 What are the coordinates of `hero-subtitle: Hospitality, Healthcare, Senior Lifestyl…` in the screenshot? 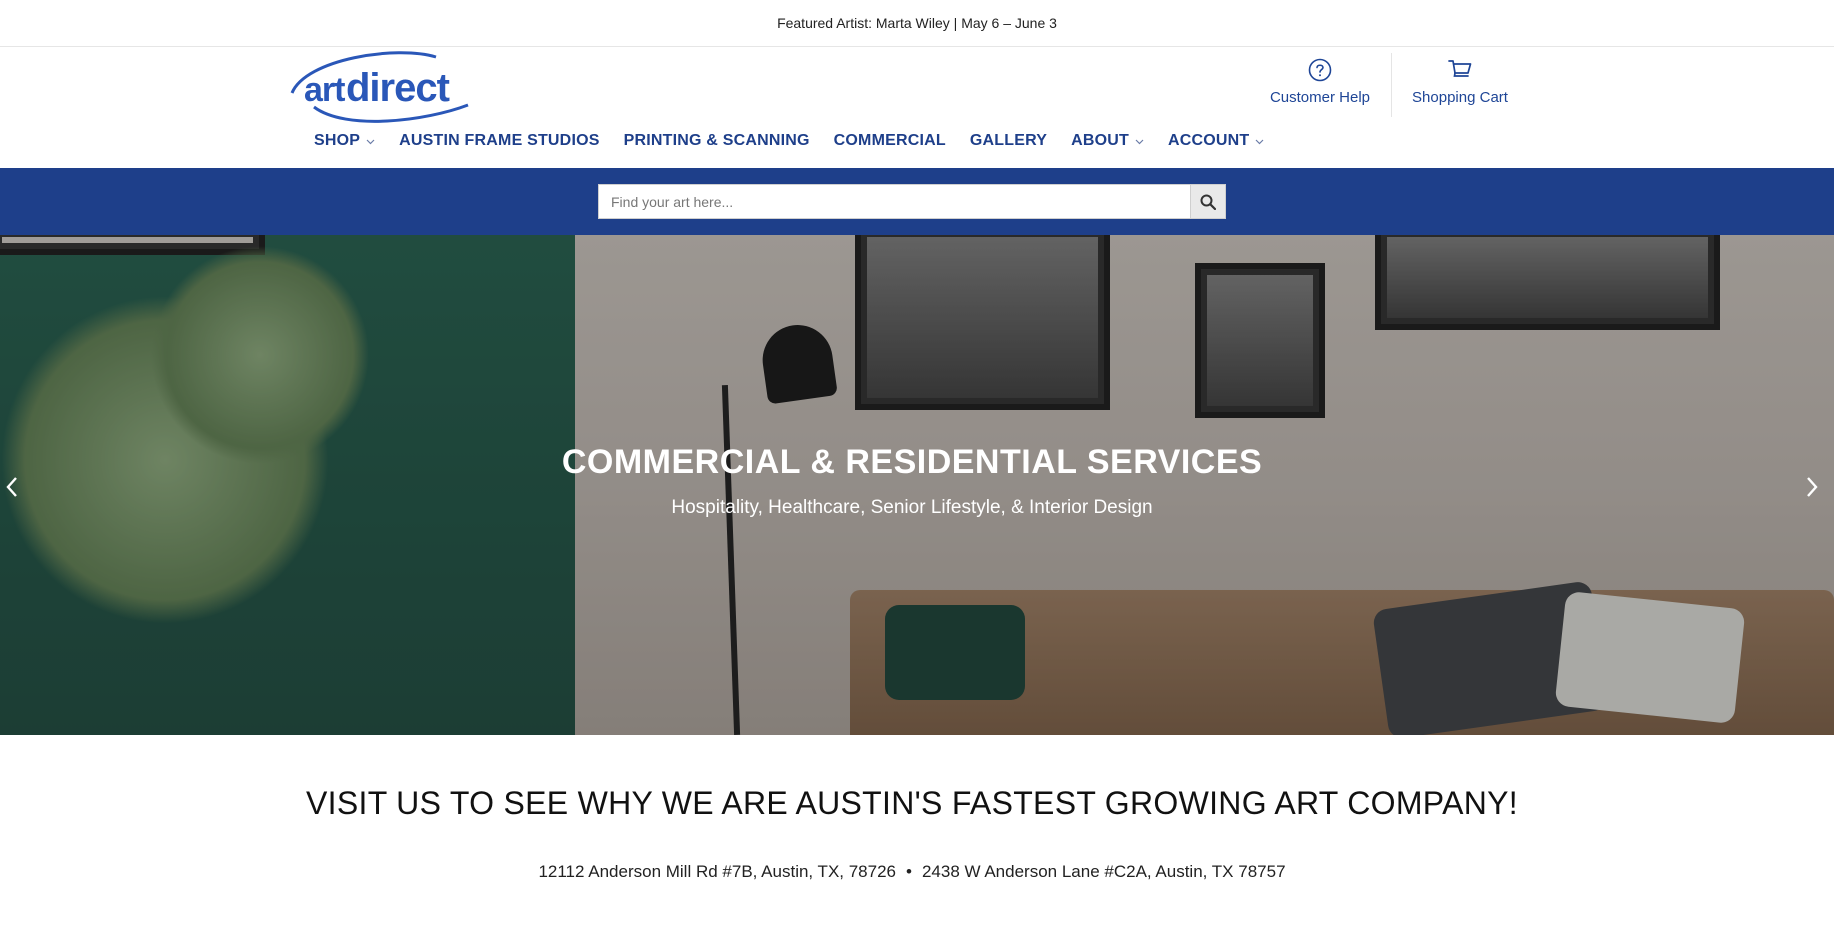 It's located at (912, 507).